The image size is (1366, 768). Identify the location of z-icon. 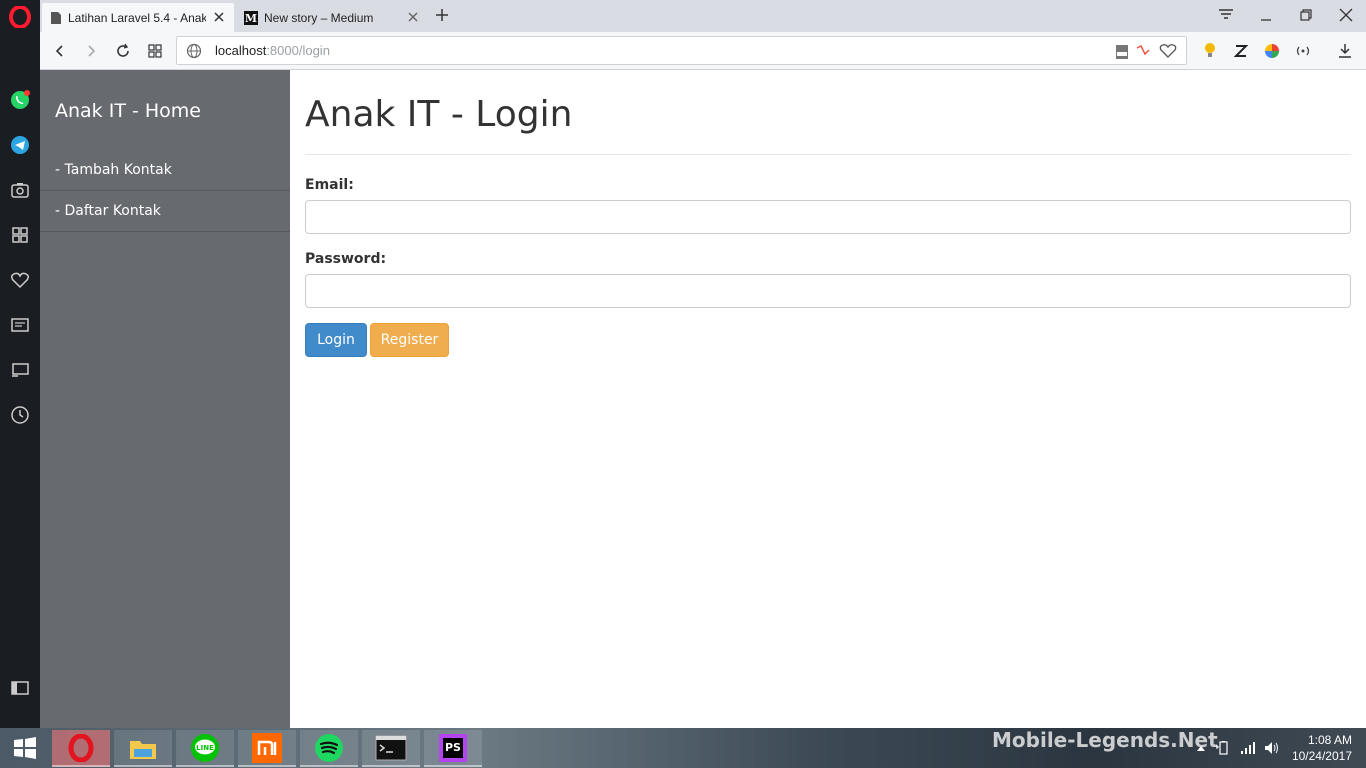
(1241, 51).